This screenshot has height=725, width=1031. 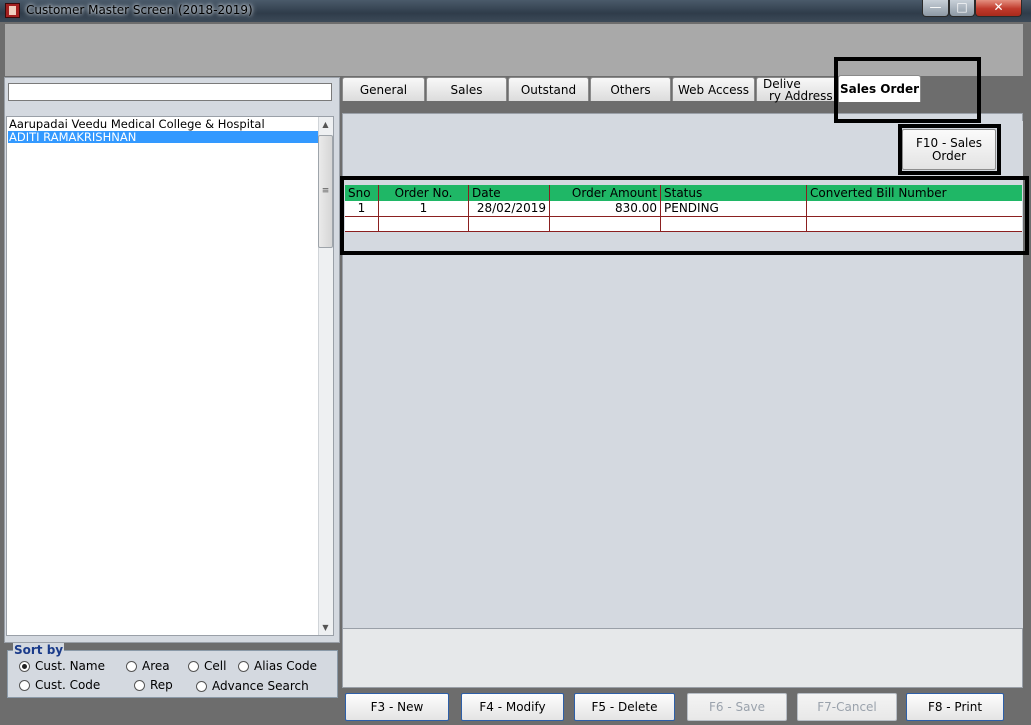 What do you see at coordinates (139, 10) in the screenshot?
I see `window-title: Customer Master Screen (2018-2019)` at bounding box center [139, 10].